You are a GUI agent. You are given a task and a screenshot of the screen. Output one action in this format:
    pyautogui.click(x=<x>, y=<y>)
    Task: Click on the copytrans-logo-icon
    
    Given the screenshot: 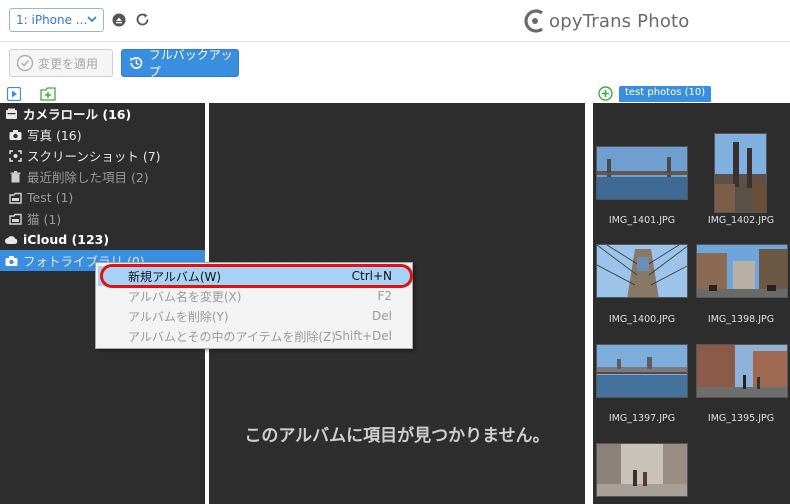 What is the action you would take?
    pyautogui.click(x=533, y=21)
    